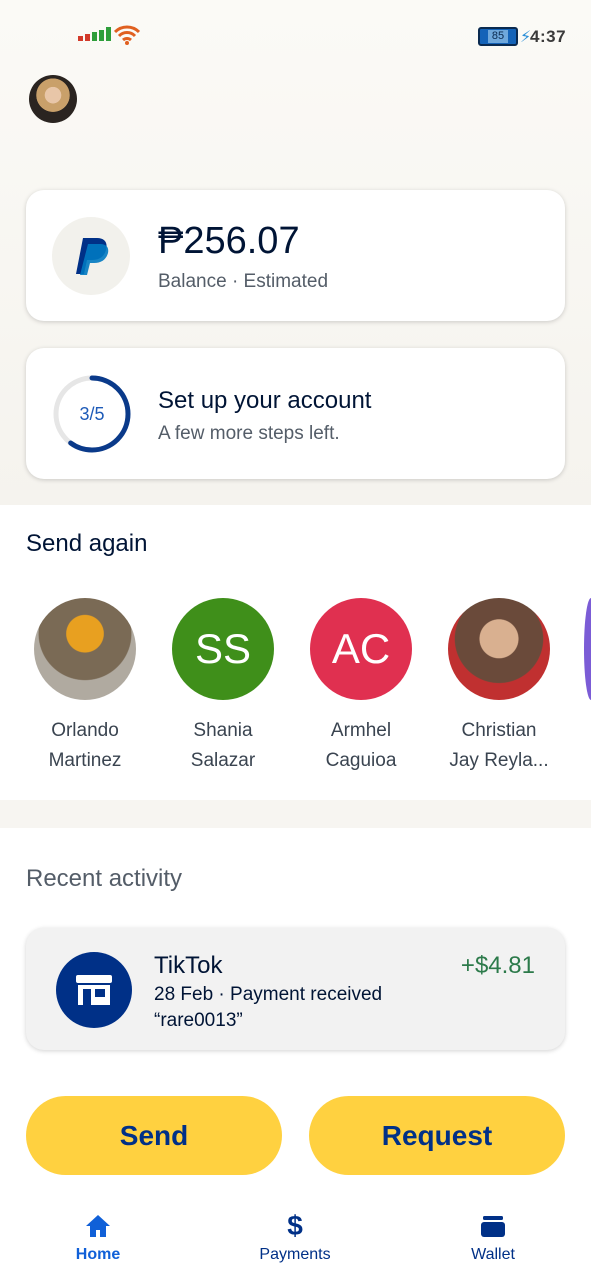  Describe the element at coordinates (249, 433) in the screenshot. I see `setup-subtitle: A few more steps left.` at that location.